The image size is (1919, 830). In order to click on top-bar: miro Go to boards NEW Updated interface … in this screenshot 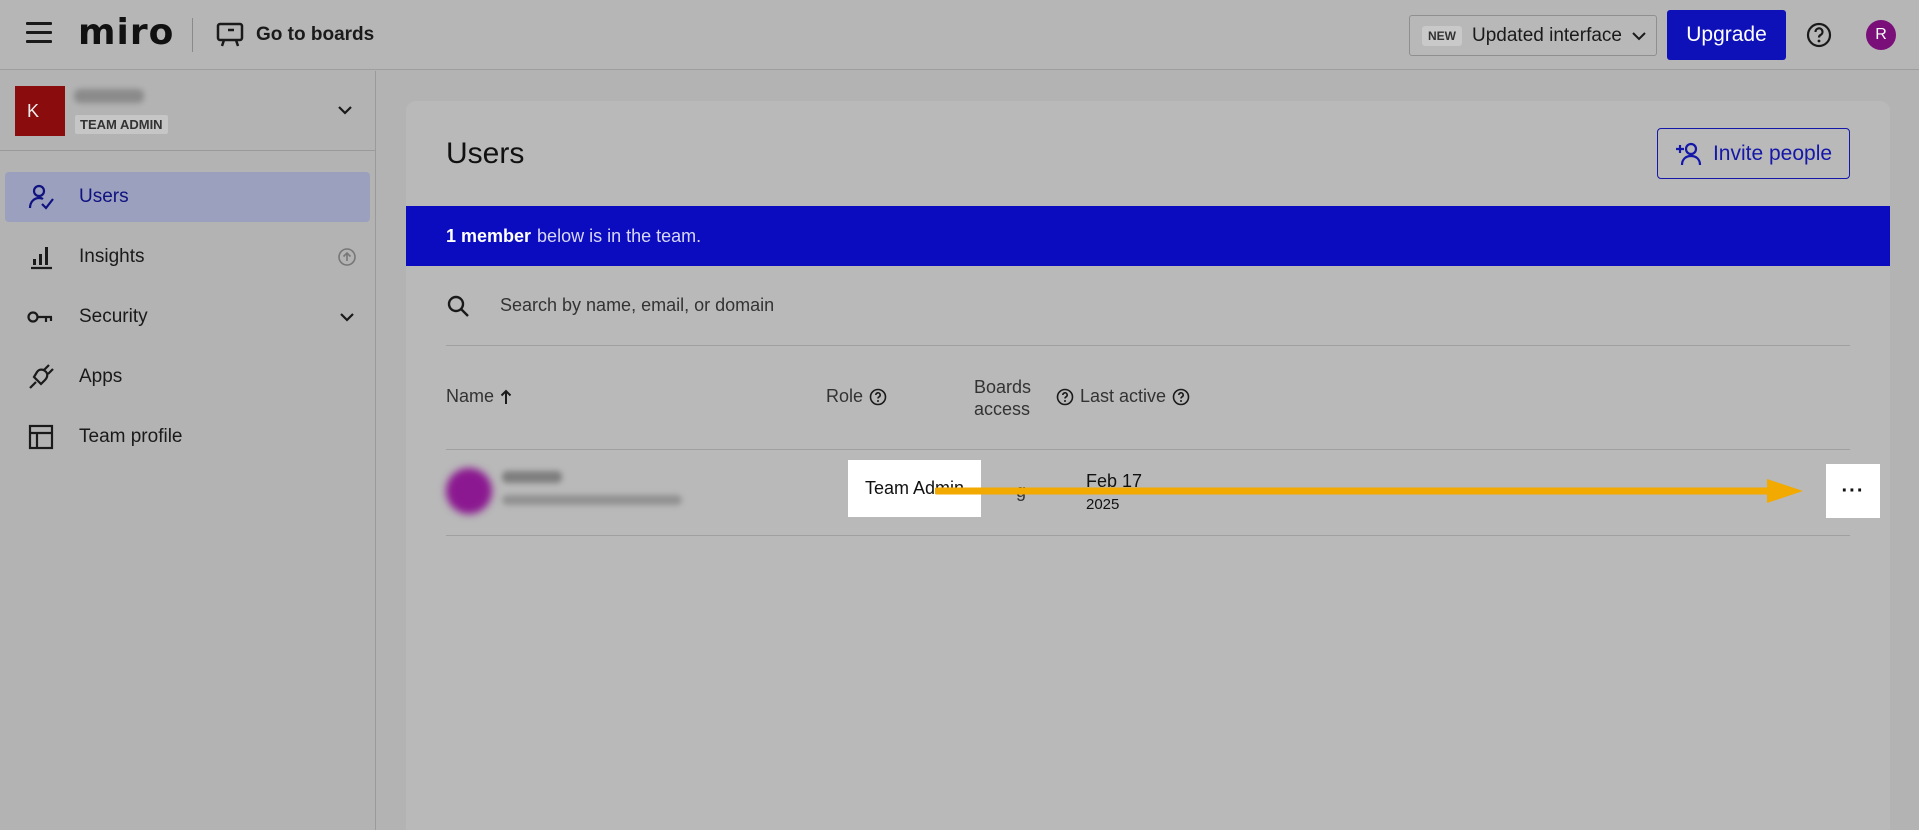, I will do `click(959, 35)`.